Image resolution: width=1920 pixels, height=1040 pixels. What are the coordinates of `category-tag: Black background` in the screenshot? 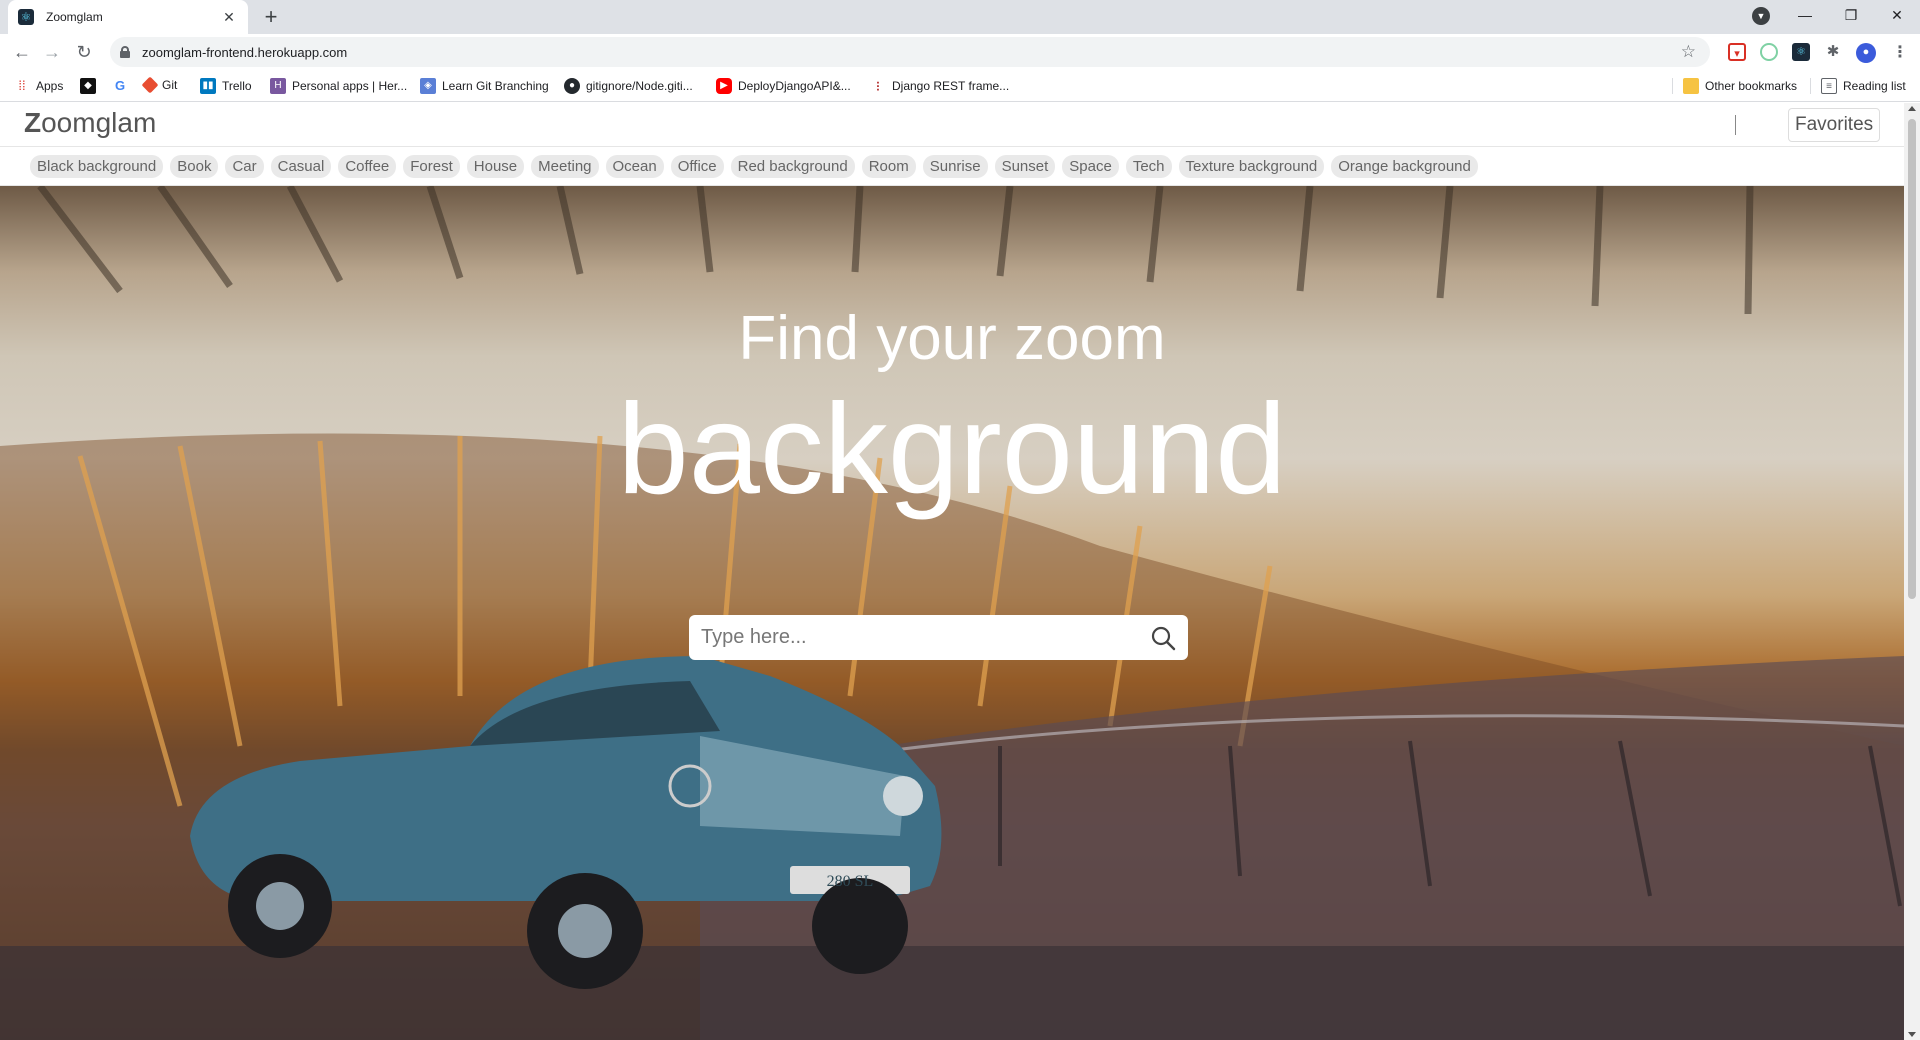 It's located at (97, 166).